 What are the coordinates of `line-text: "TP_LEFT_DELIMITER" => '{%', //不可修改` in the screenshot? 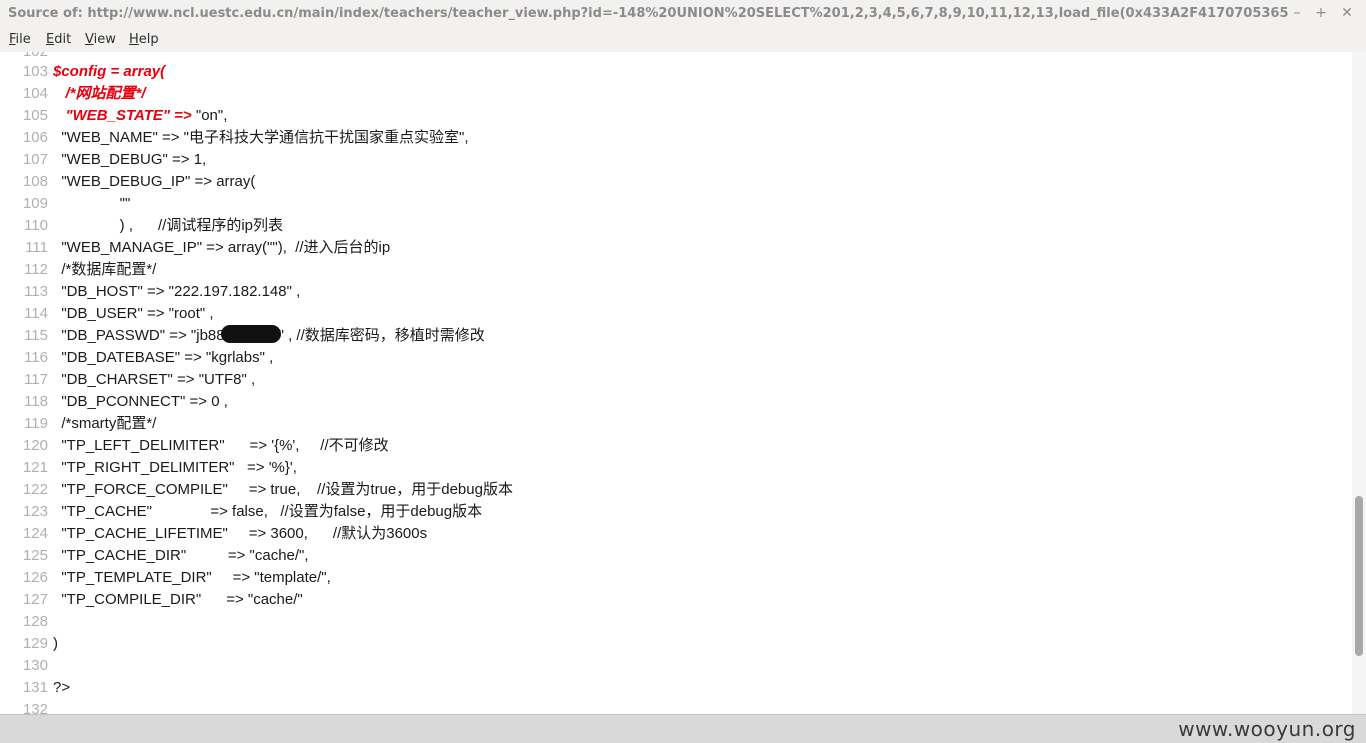 It's located at (221, 445).